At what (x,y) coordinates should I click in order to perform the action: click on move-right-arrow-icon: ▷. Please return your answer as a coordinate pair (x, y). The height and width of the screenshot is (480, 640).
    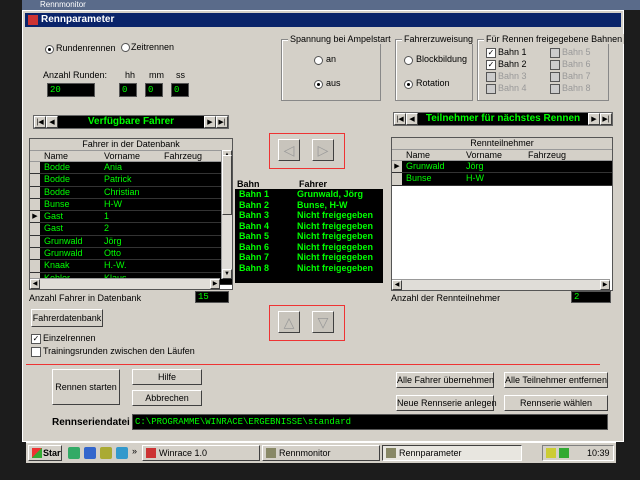
    Looking at the image, I should click on (323, 150).